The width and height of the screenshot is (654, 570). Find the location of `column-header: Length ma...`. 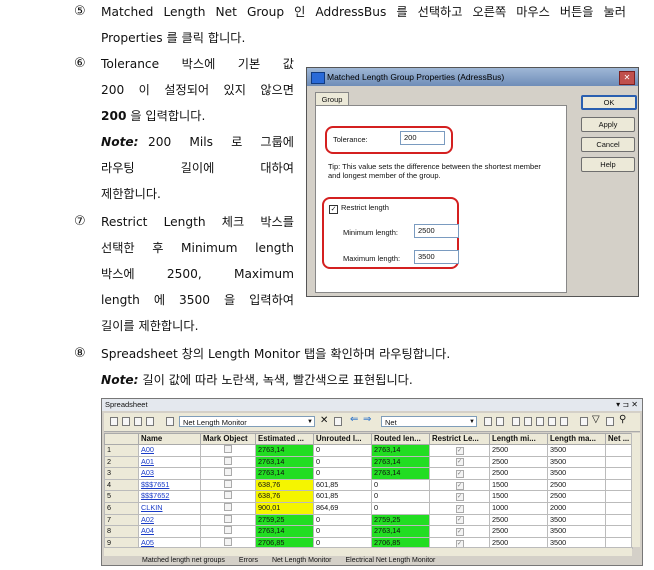

column-header: Length ma... is located at coordinates (576, 439).